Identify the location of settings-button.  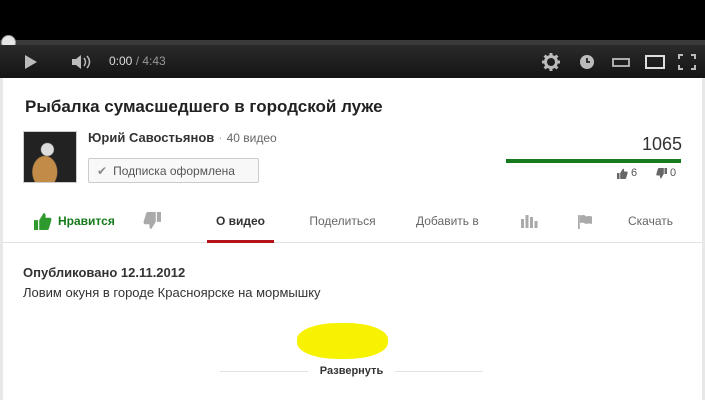
(551, 61).